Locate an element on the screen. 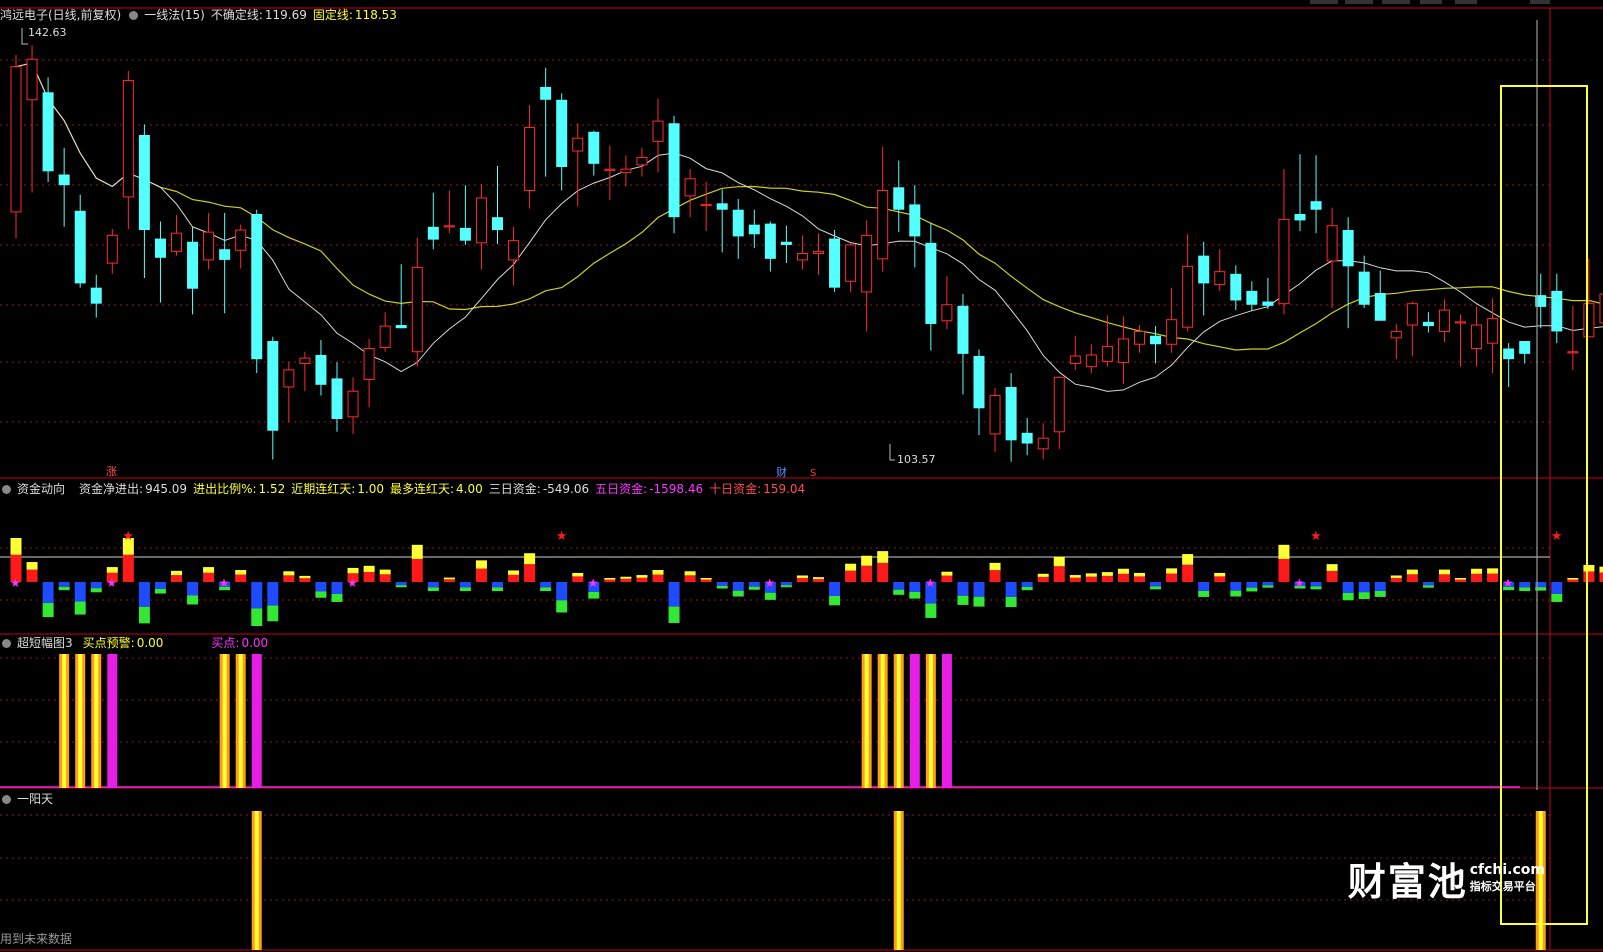 Image resolution: width=1603 pixels, height=952 pixels. yang-panel-title: 一阳天 is located at coordinates (35, 799).